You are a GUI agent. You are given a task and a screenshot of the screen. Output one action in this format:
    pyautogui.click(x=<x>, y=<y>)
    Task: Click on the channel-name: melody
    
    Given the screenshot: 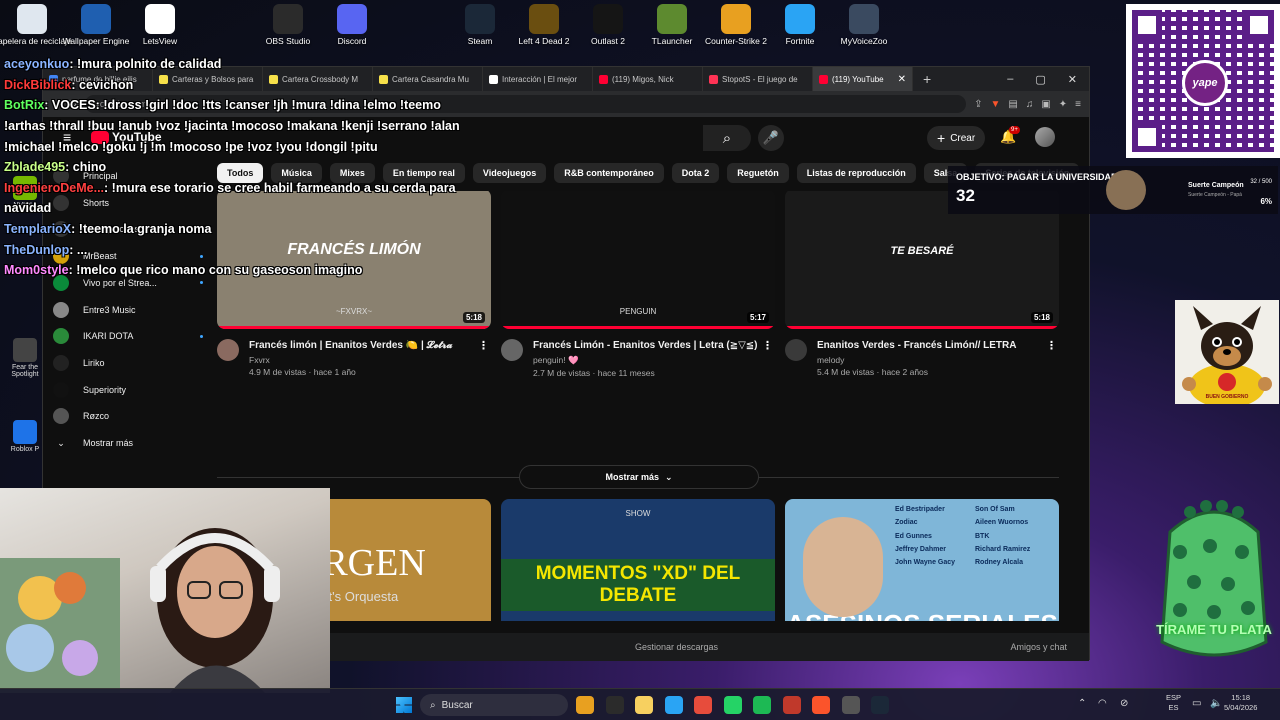 What is the action you would take?
    pyautogui.click(x=924, y=360)
    